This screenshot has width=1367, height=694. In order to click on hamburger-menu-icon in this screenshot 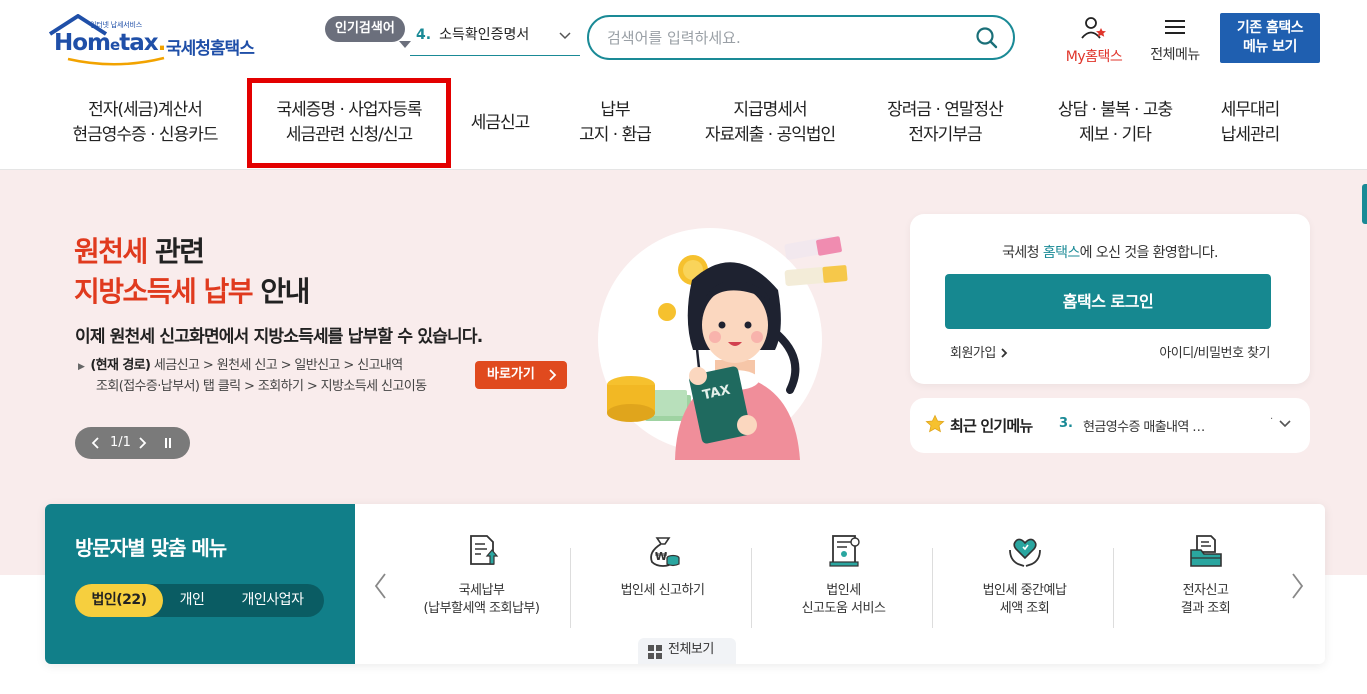, I will do `click(1175, 27)`.